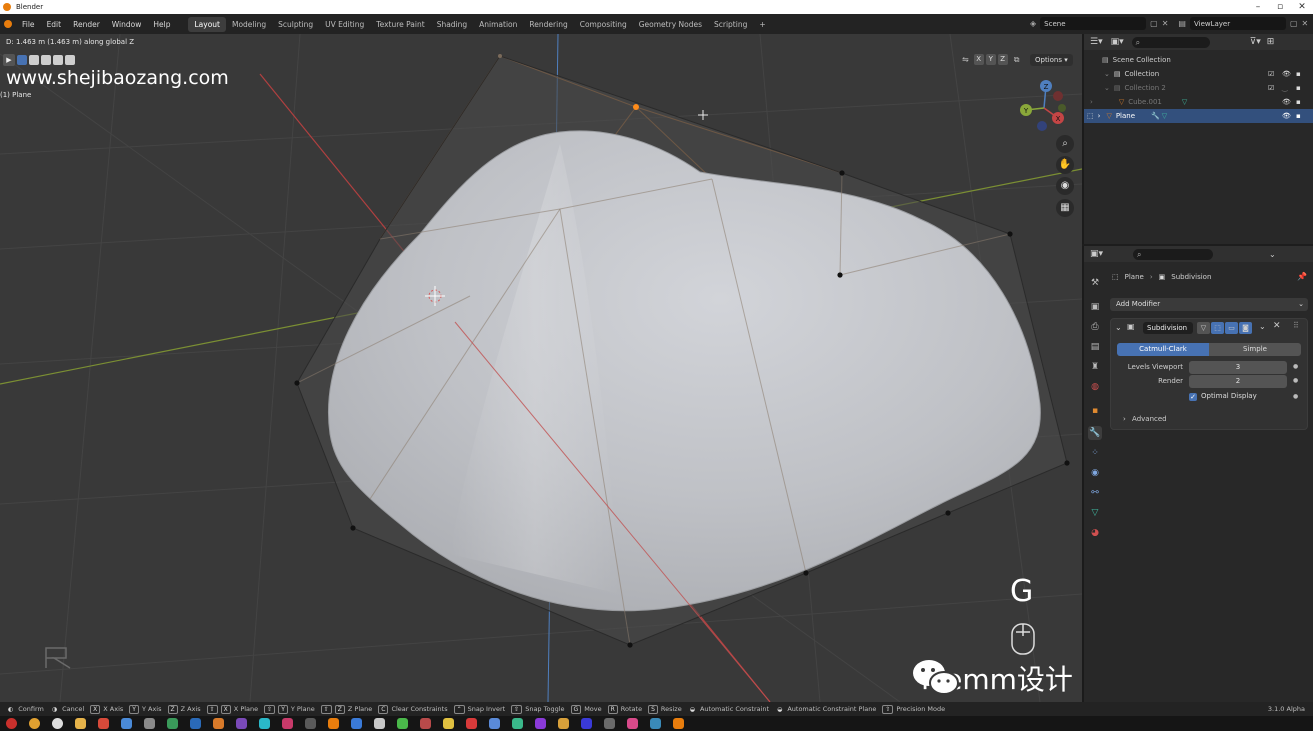 Image resolution: width=1313 pixels, height=731 pixels. I want to click on scene-new-icon: ▢, so click(1154, 23).